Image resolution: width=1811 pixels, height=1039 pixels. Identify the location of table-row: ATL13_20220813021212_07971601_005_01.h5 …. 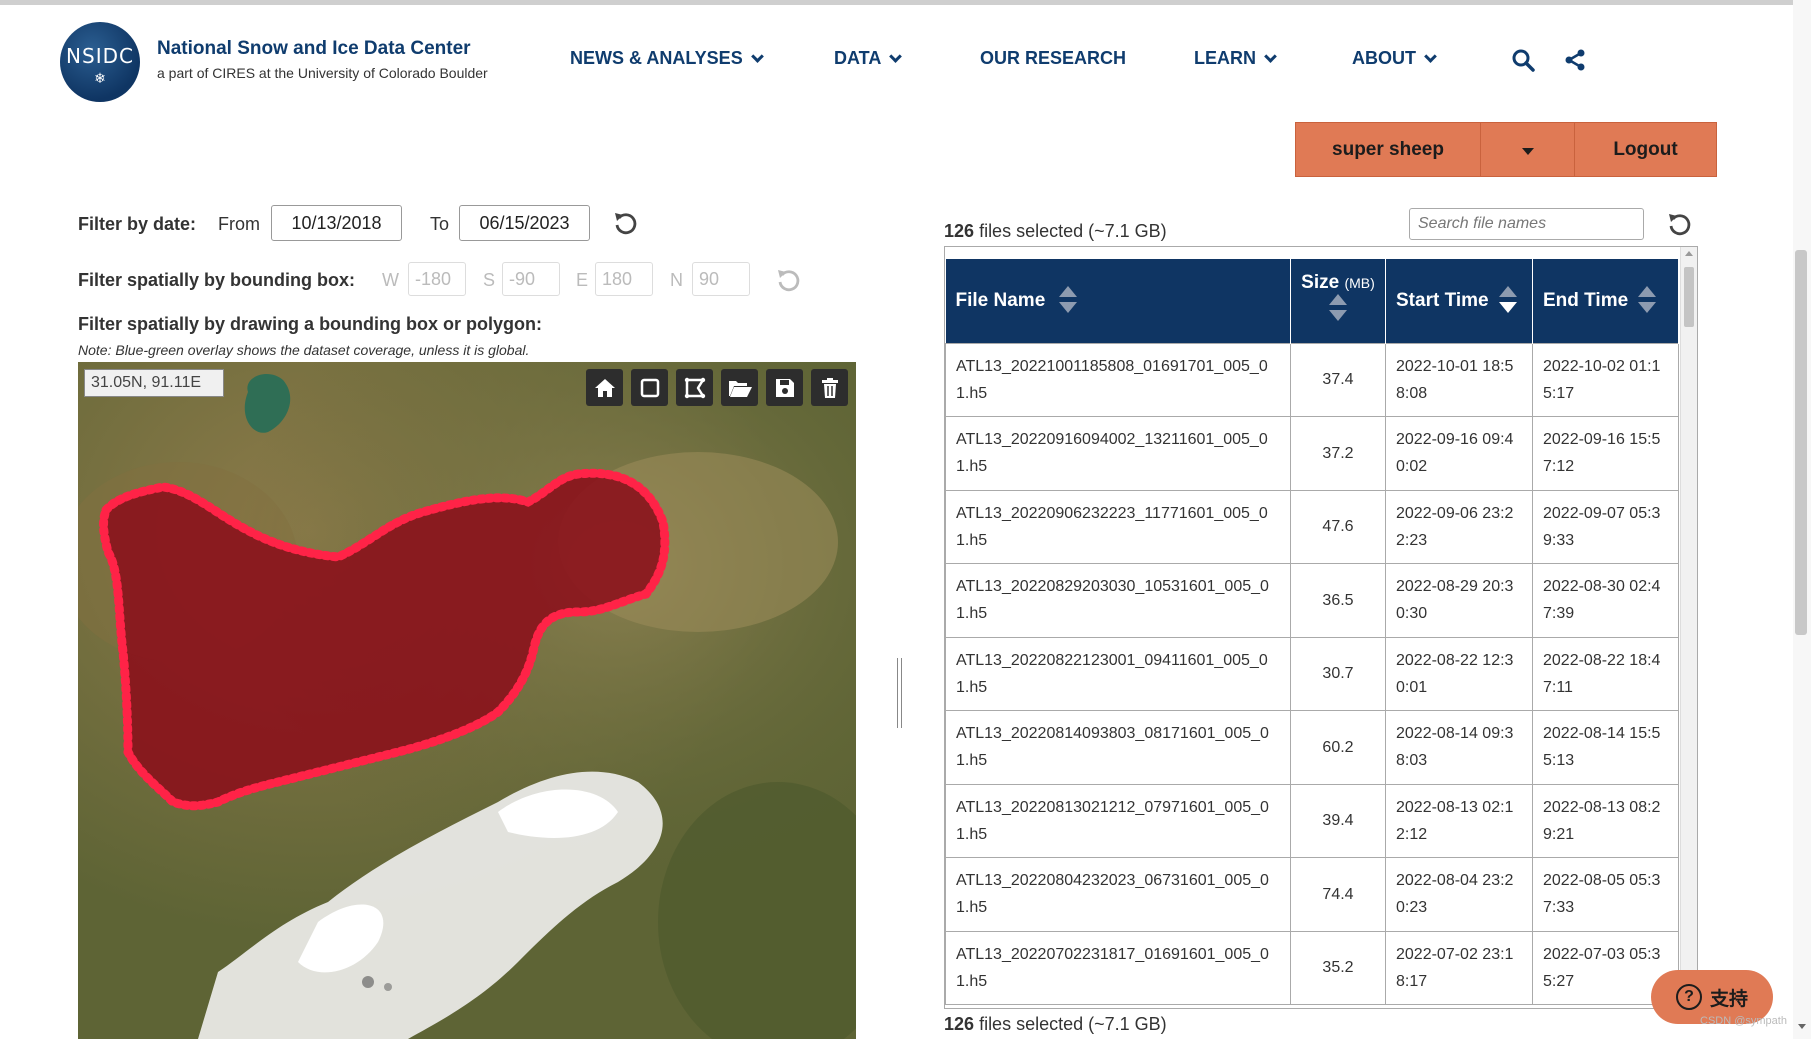
(1312, 820).